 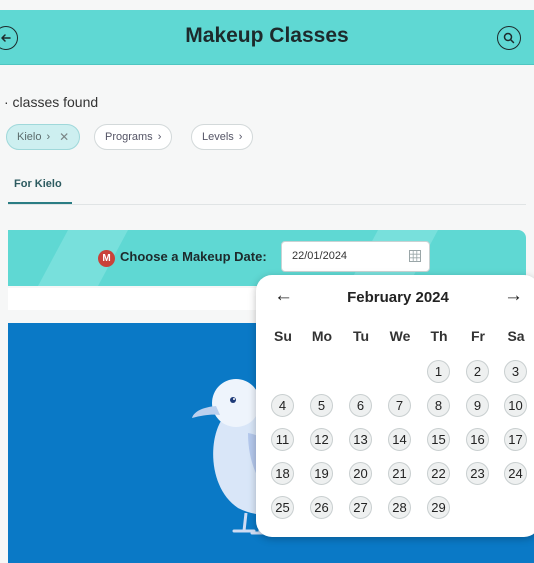 What do you see at coordinates (515, 473) in the screenshot?
I see `calendar-day: 24` at bounding box center [515, 473].